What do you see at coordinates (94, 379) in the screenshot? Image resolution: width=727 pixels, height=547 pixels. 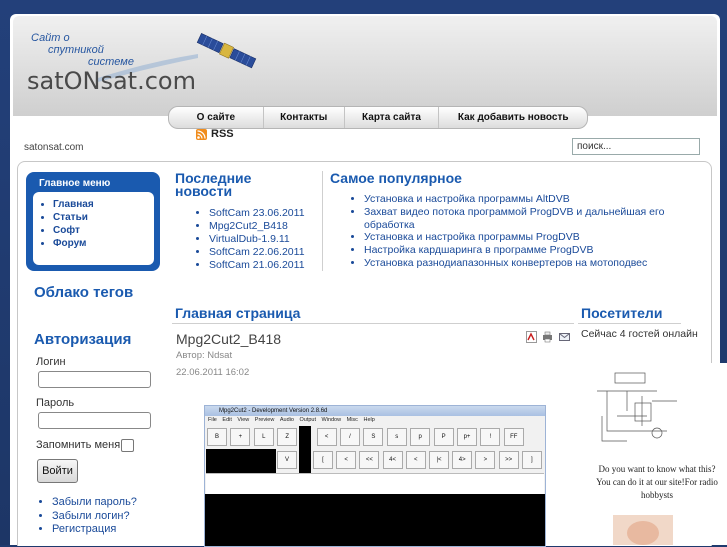 I see `login-input` at bounding box center [94, 379].